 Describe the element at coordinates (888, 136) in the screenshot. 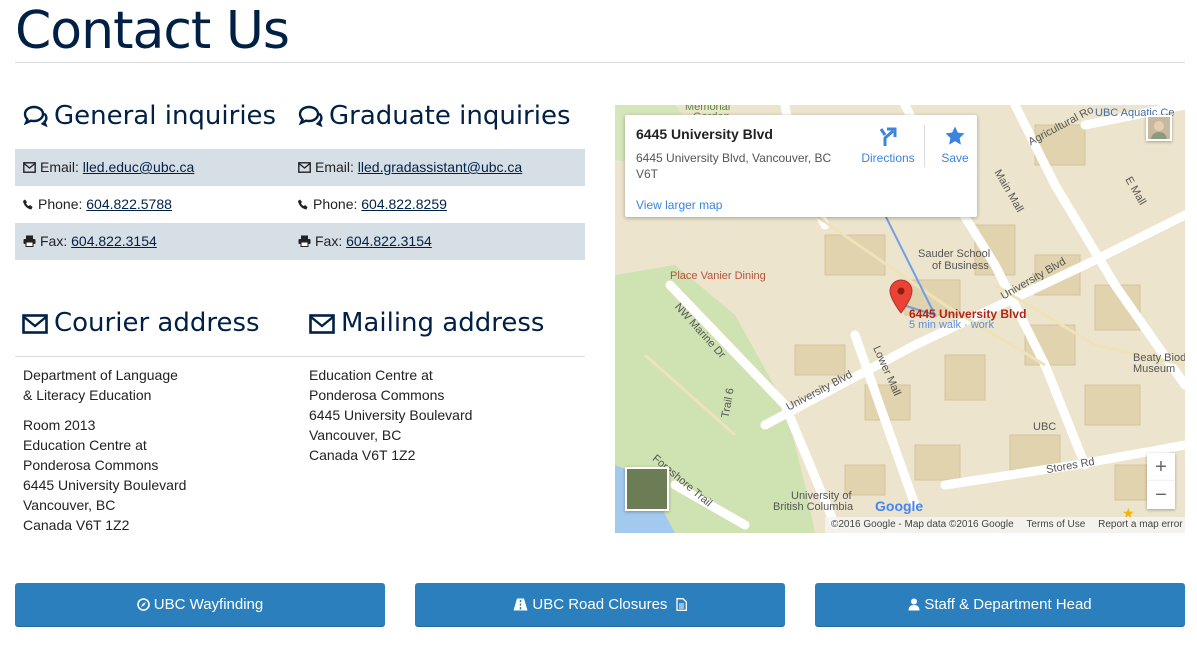

I see `directions-icon` at that location.